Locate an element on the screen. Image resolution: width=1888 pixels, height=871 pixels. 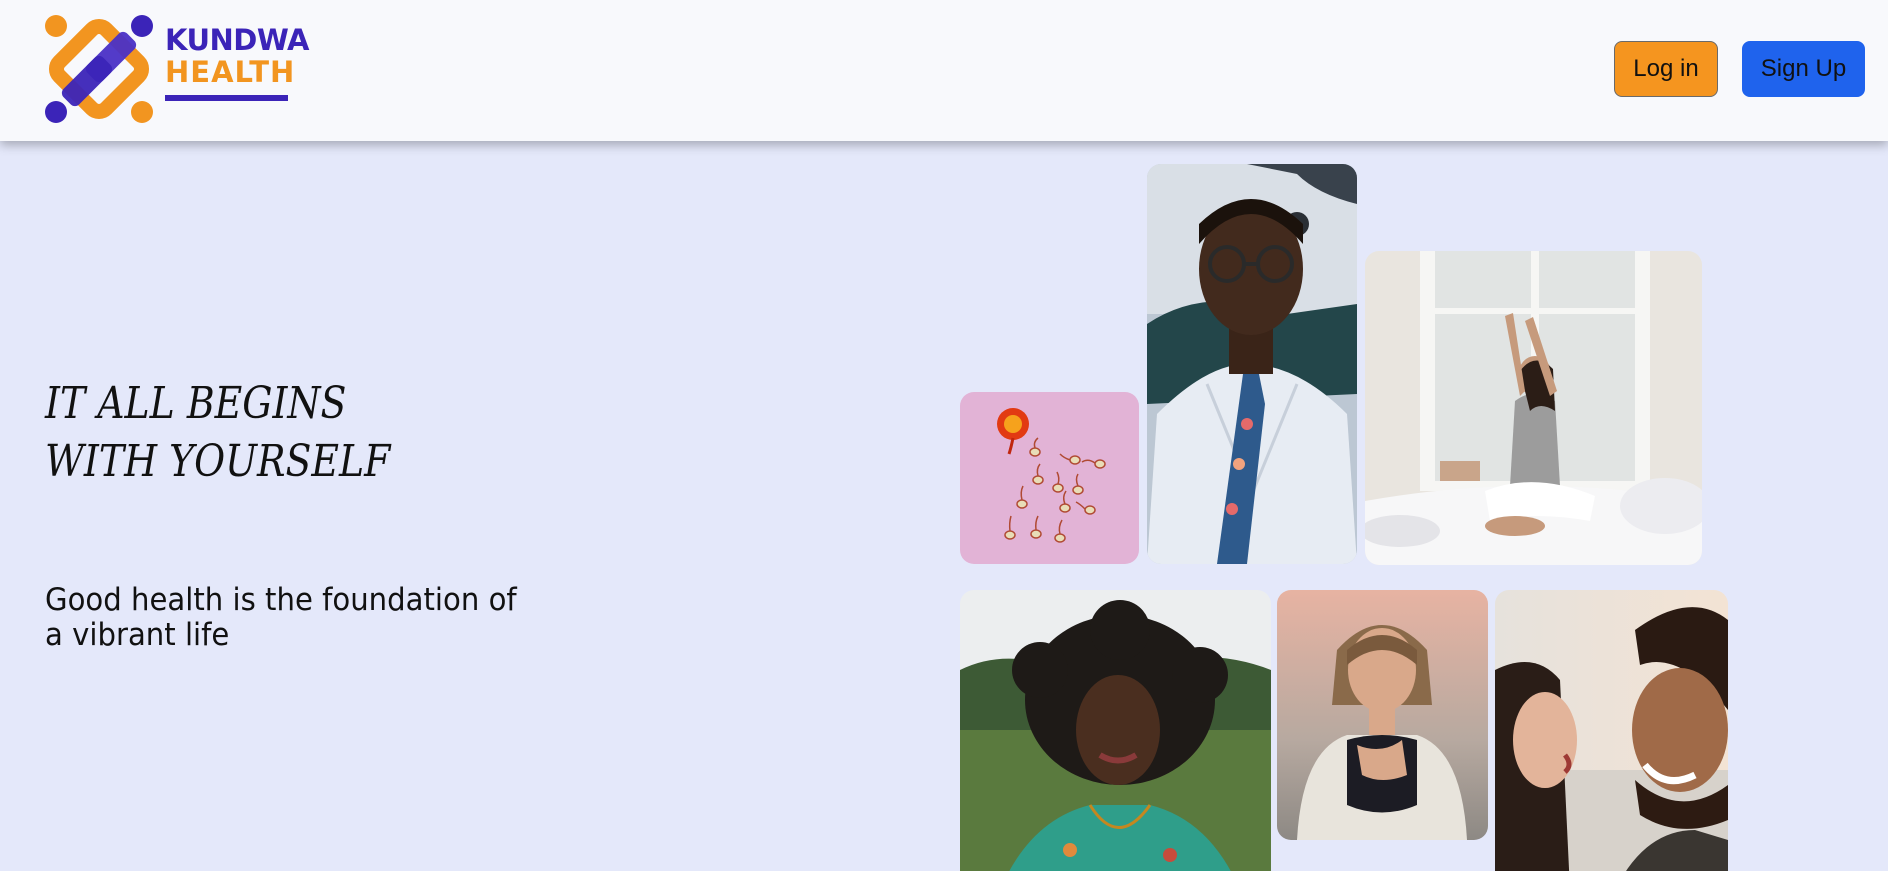
couple-laughing-photo is located at coordinates (1611, 730).